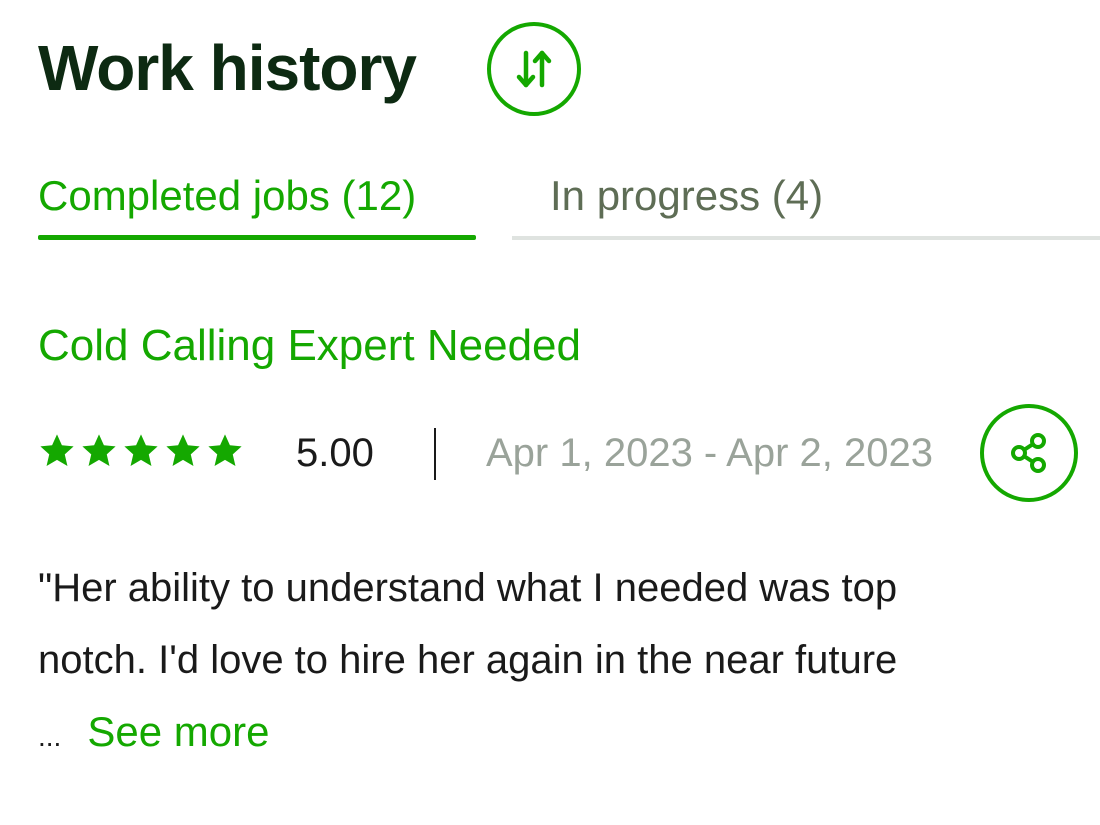  I want to click on divider, so click(435, 454).